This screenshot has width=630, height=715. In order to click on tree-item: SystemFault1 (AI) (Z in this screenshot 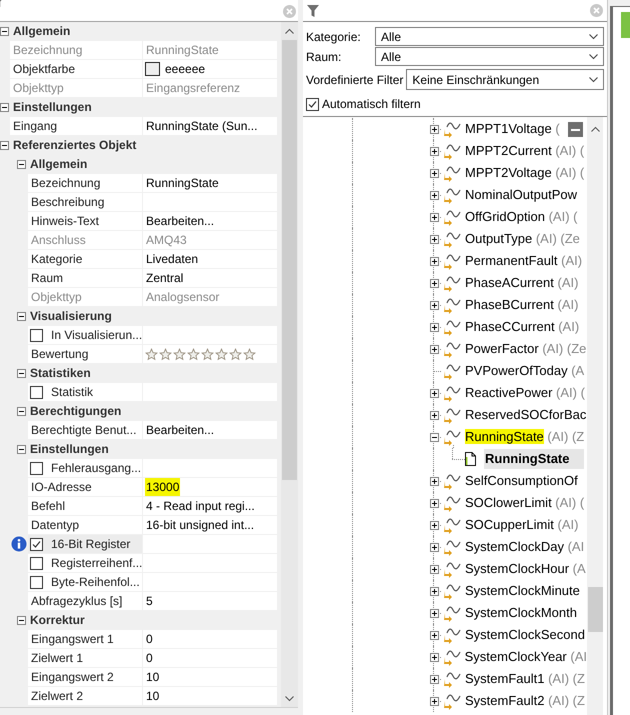, I will do `click(525, 679)`.